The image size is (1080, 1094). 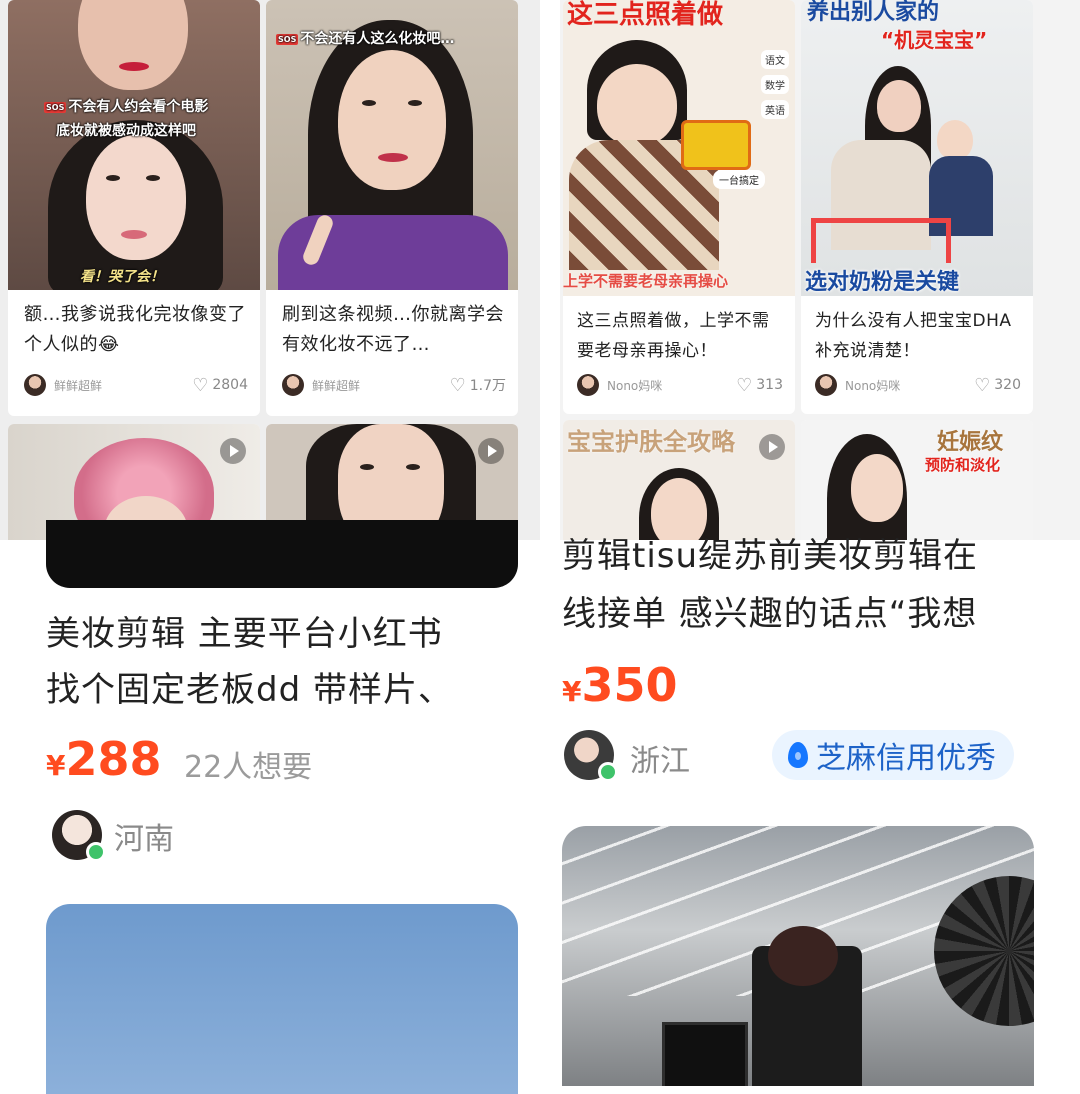 I want to click on overlay-bottom-banner: 上学不需要老母亲再操心, so click(x=646, y=281).